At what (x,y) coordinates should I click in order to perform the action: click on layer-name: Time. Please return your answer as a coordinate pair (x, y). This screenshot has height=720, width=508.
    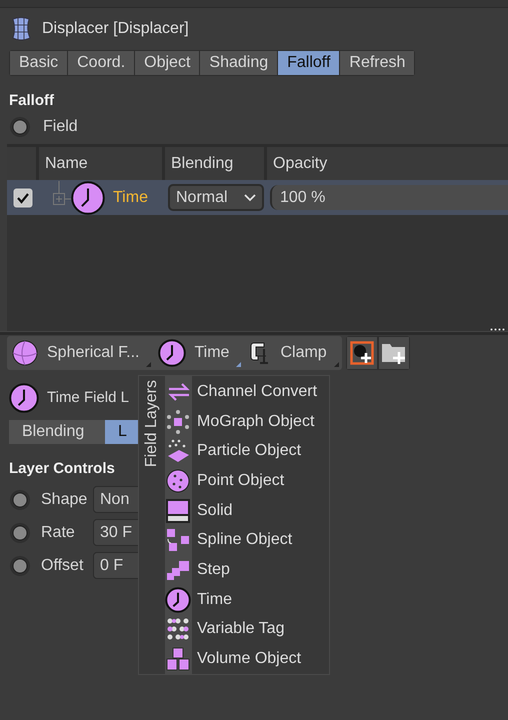
    Looking at the image, I should click on (131, 198).